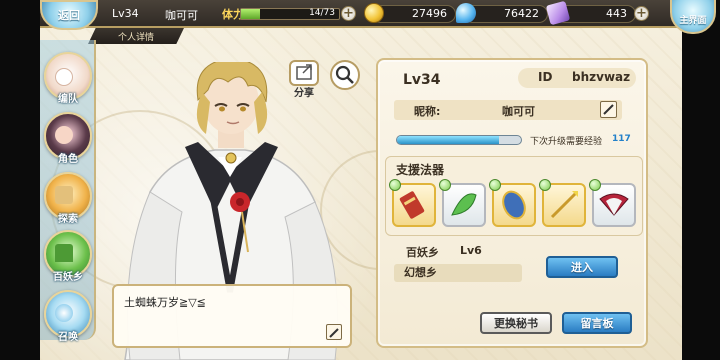 The height and width of the screenshot is (360, 720). I want to click on share-button, so click(304, 73).